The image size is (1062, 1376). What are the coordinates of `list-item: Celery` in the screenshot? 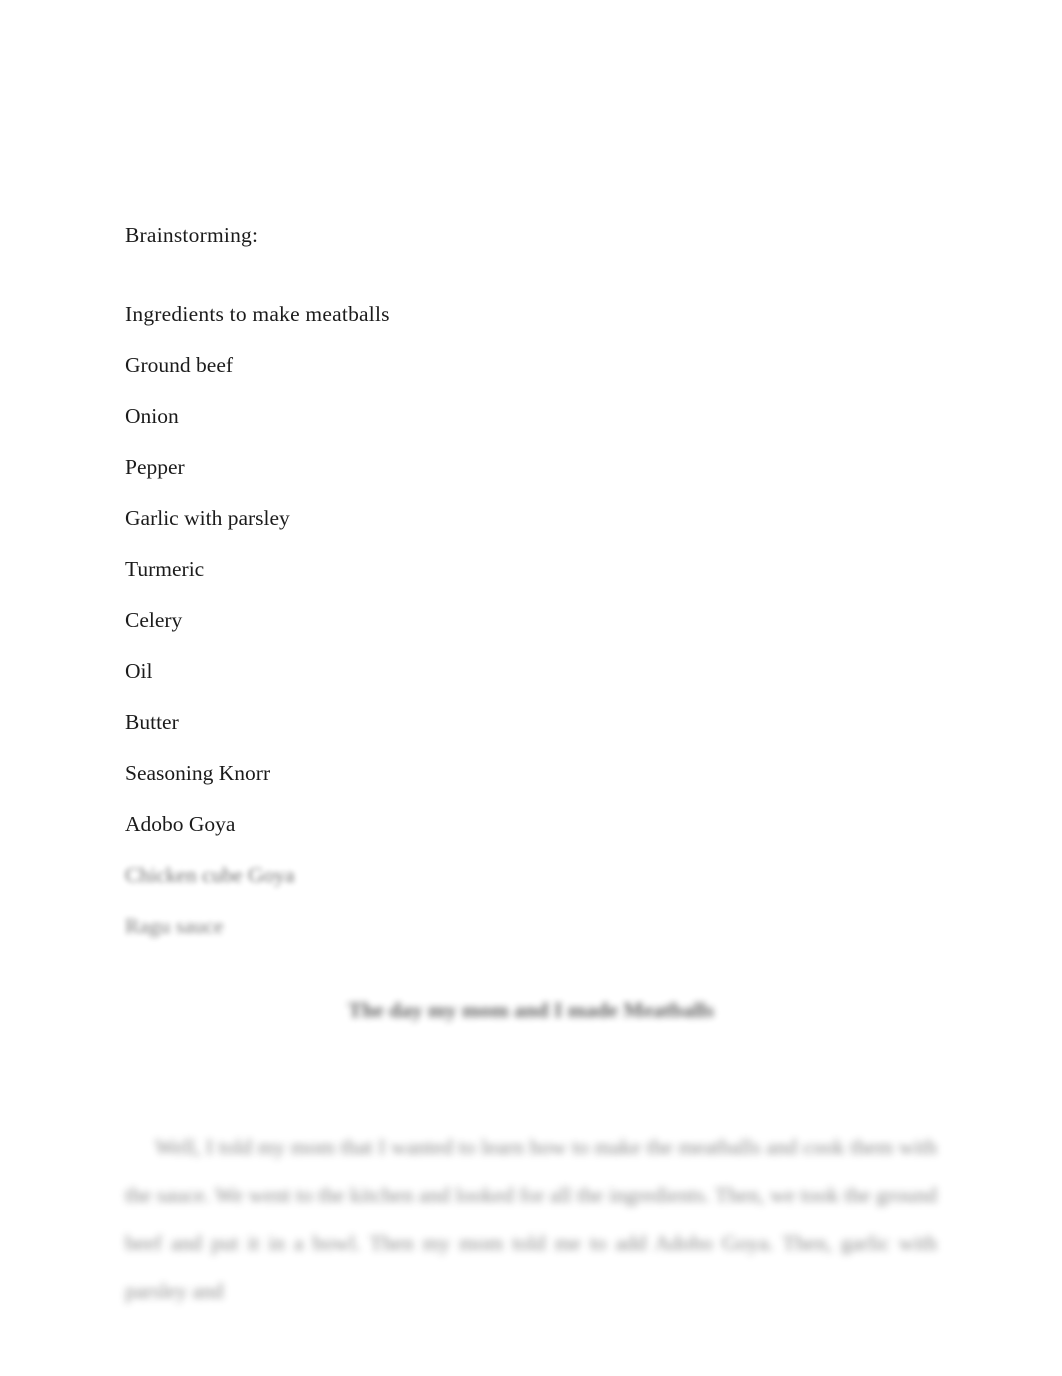 It's located at (154, 619).